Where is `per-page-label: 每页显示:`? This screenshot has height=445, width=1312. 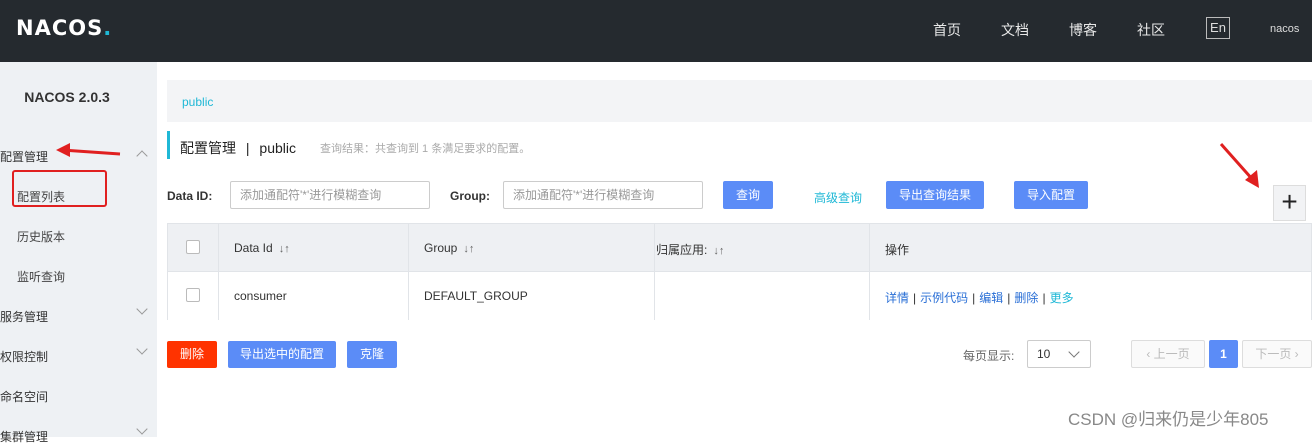 per-page-label: 每页显示: is located at coordinates (989, 356).